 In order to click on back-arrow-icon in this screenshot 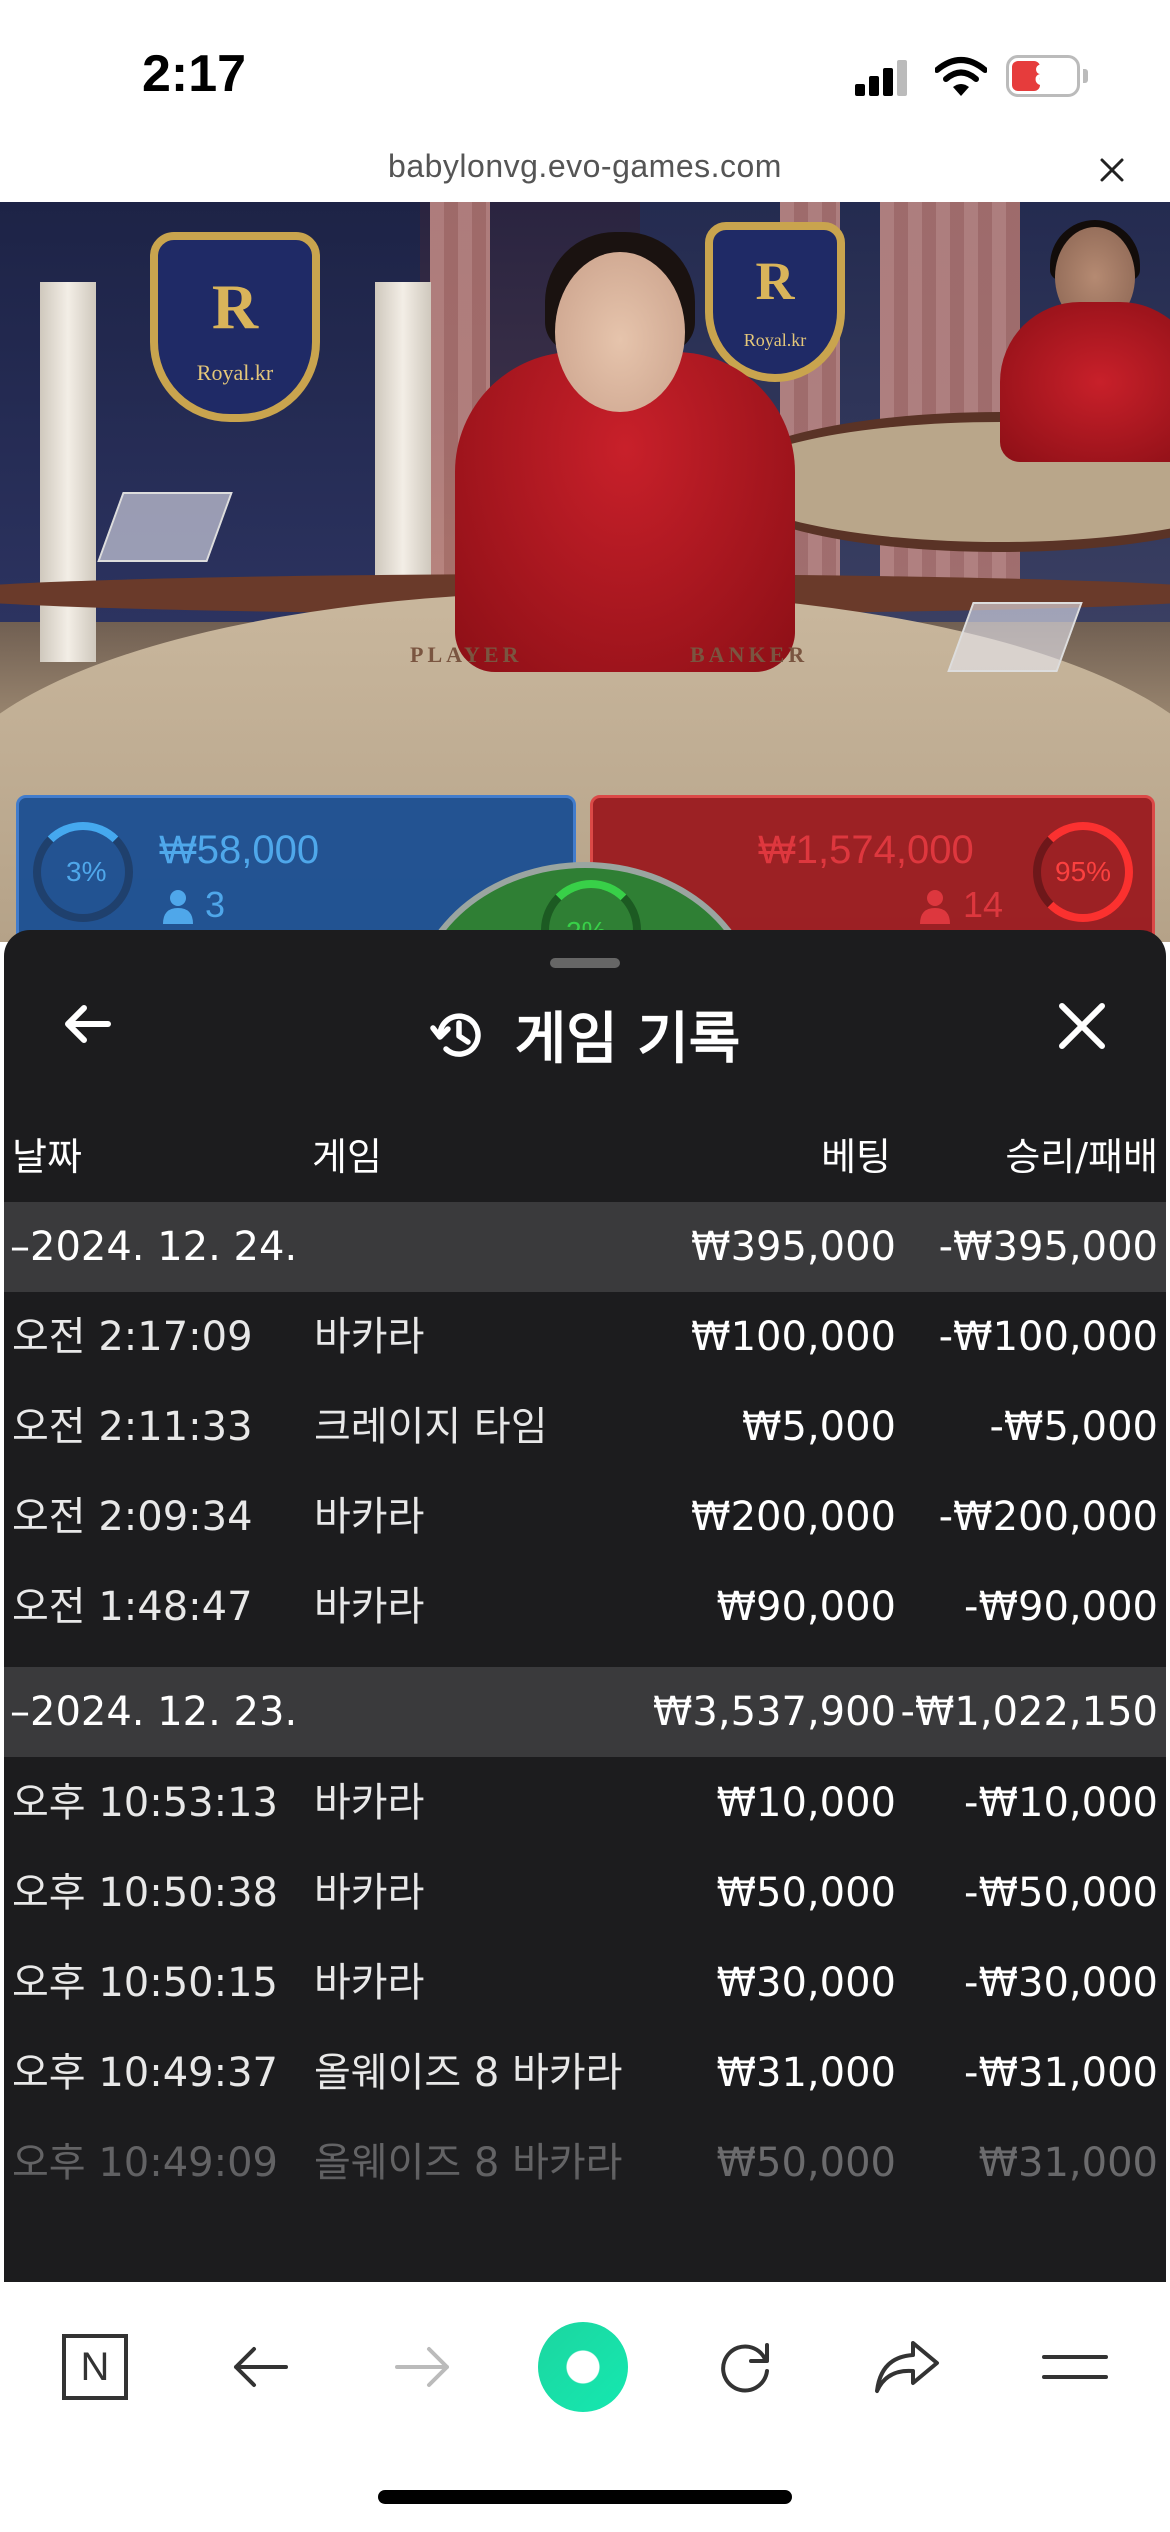, I will do `click(261, 2367)`.